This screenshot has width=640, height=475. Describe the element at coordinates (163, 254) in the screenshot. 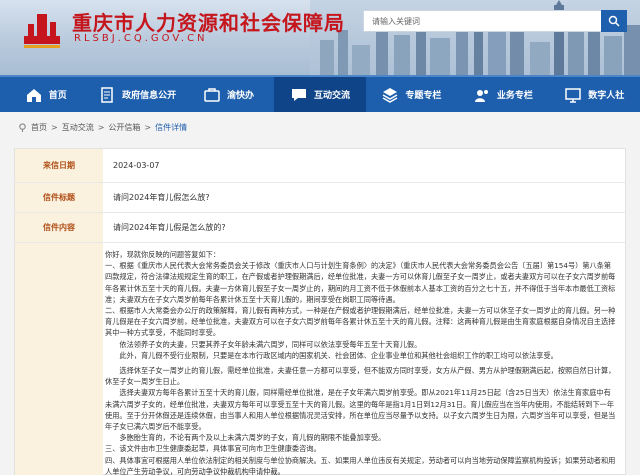

I see `reply-paragraph: 你好，现就你反映的问题答复如下：` at that location.